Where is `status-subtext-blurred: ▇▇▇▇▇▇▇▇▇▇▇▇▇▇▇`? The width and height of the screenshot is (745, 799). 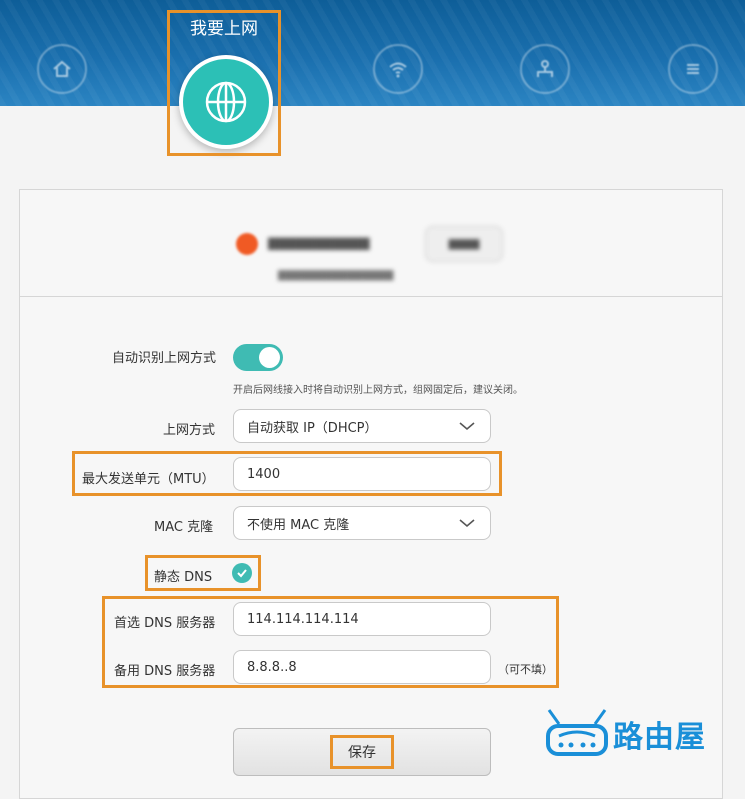
status-subtext-blurred: ▇▇▇▇▇▇▇▇▇▇▇▇▇▇▇ is located at coordinates (336, 275).